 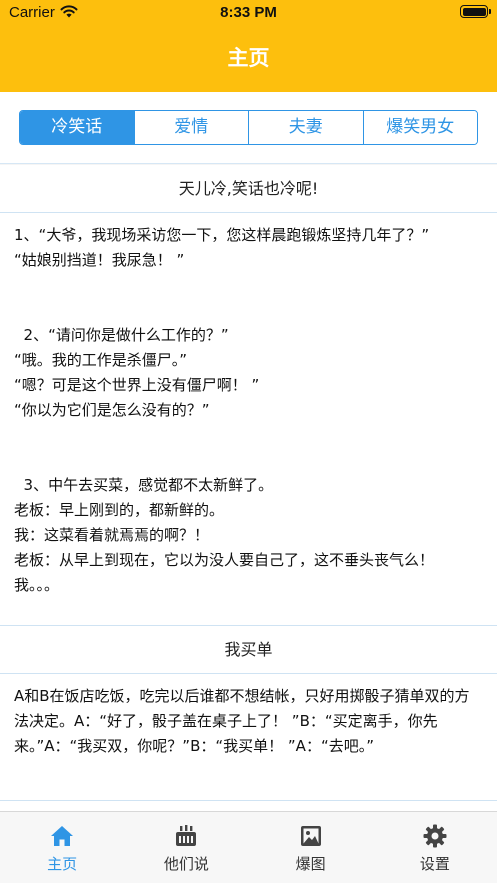 What do you see at coordinates (475, 11) in the screenshot?
I see `battery-icon` at bounding box center [475, 11].